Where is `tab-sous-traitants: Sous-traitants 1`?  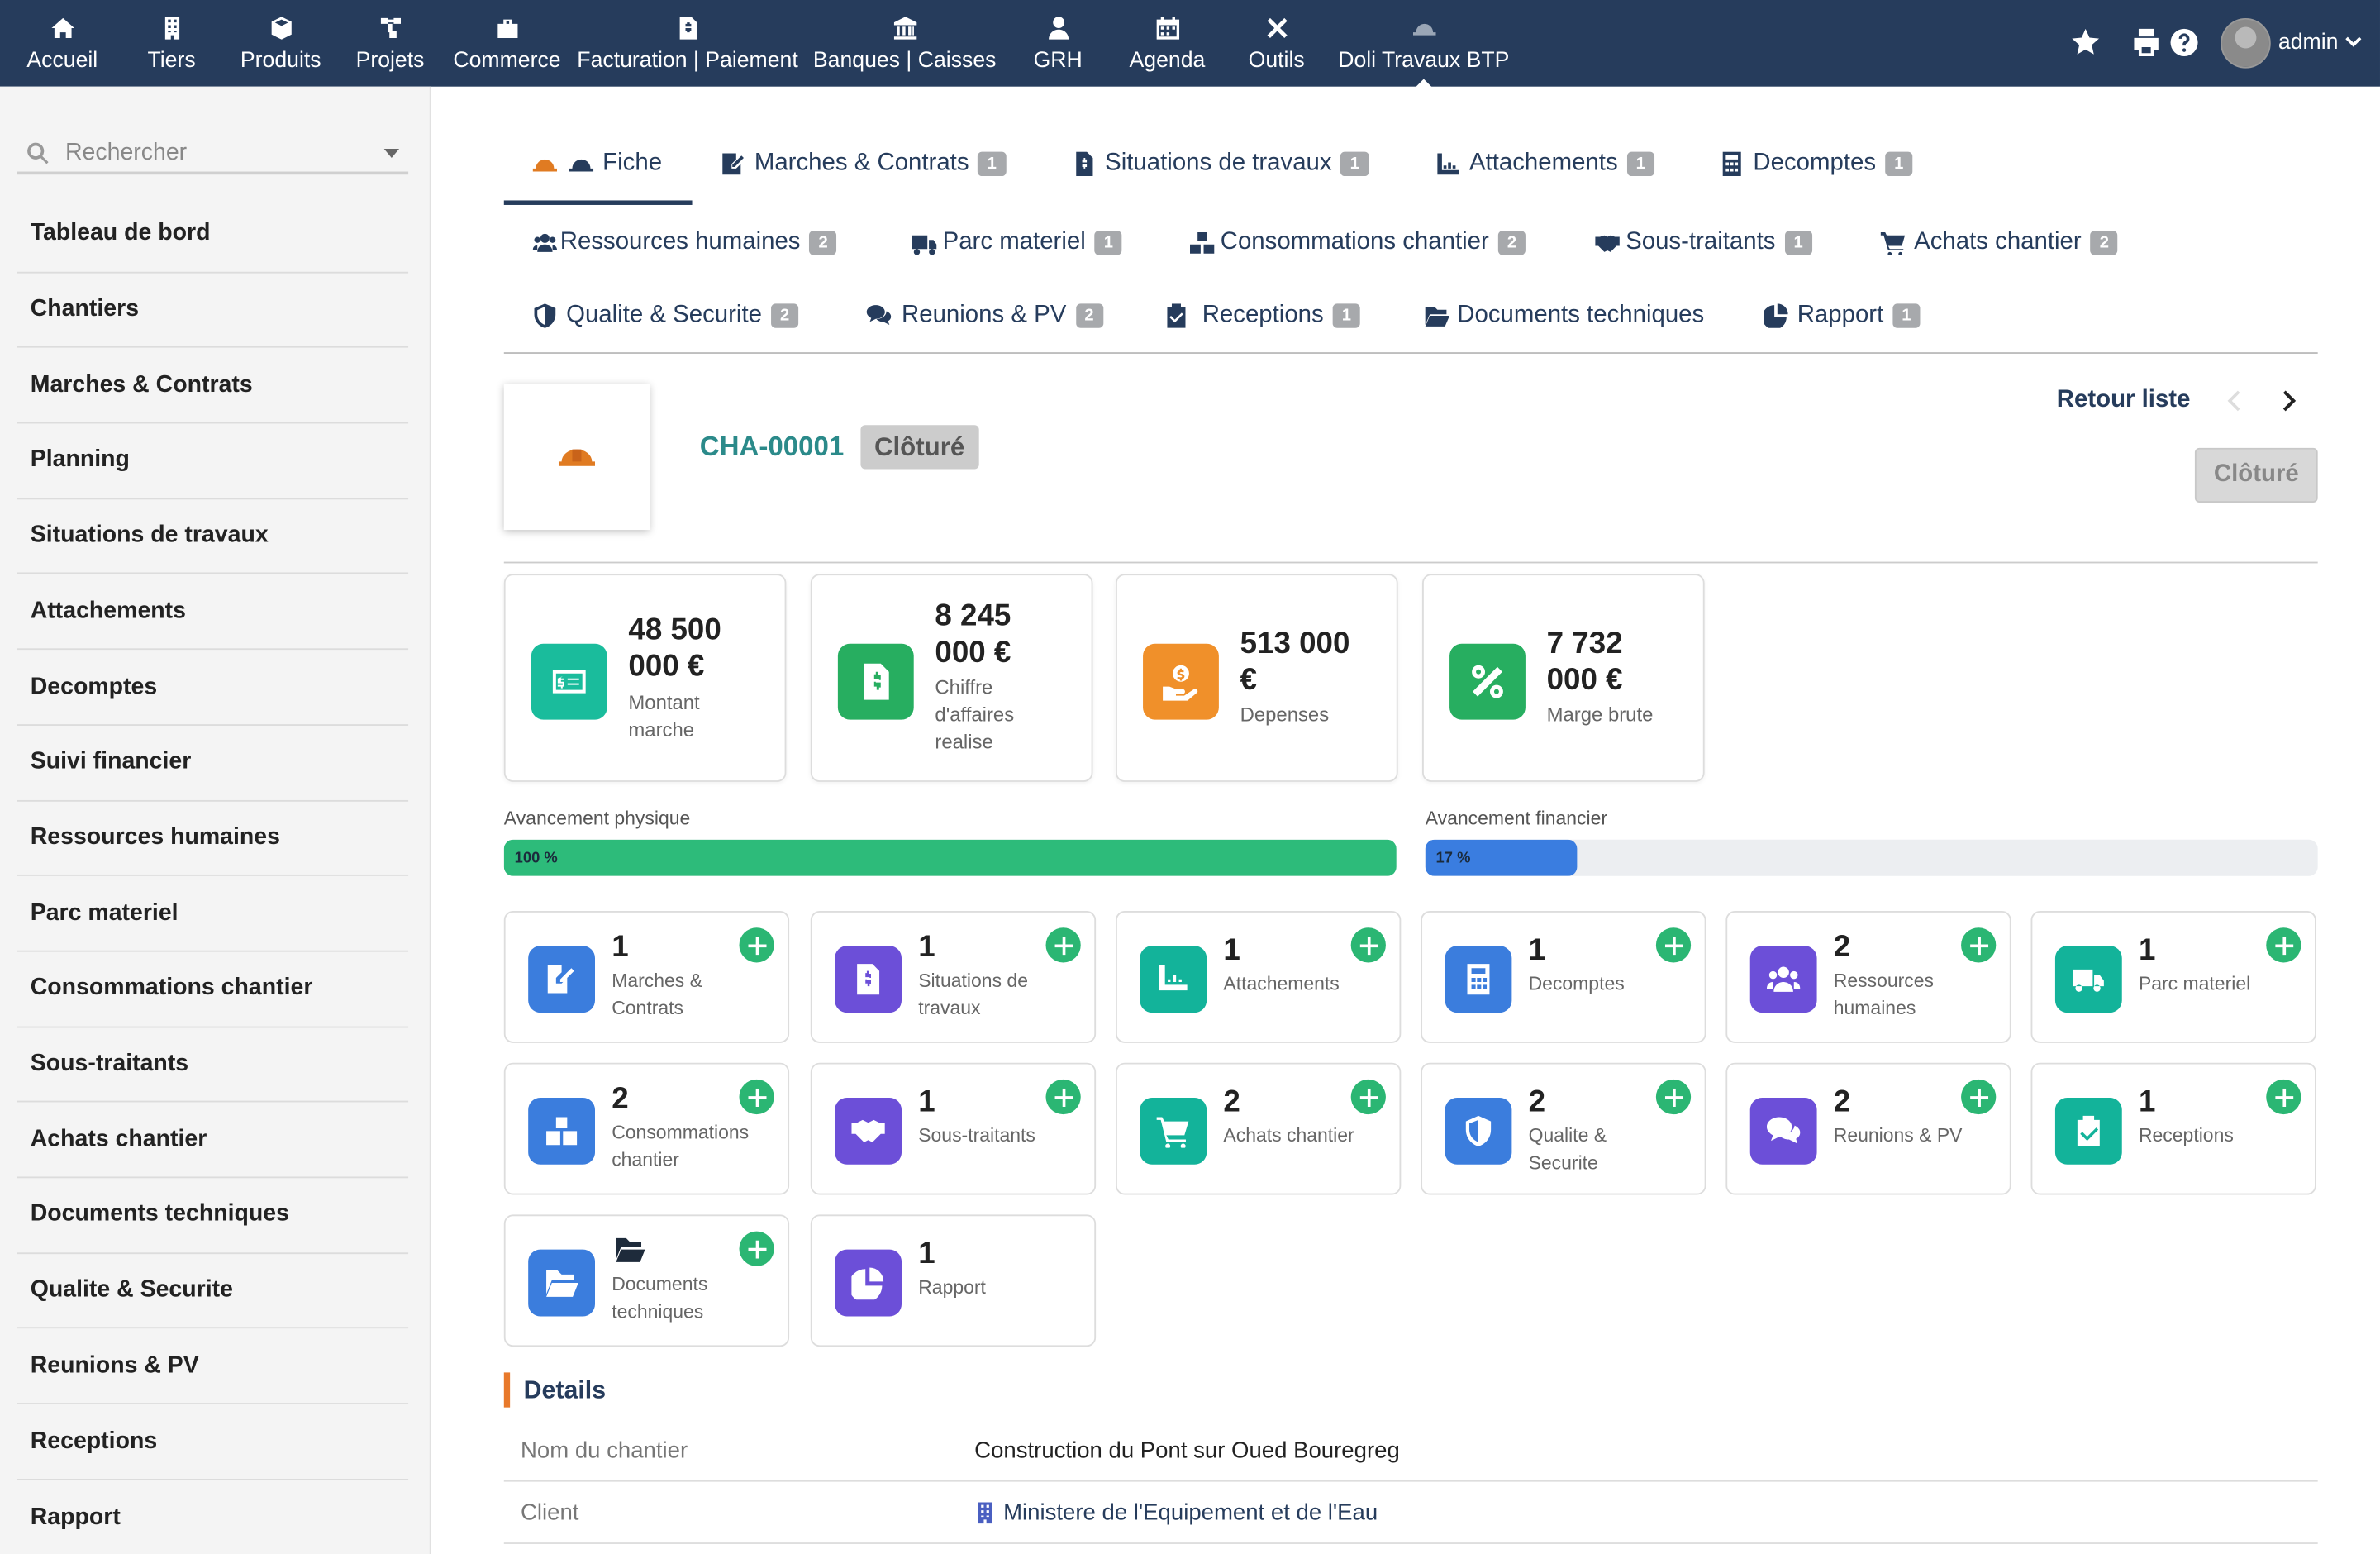
tab-sous-traitants: Sous-traitants 1 is located at coordinates (1702, 242).